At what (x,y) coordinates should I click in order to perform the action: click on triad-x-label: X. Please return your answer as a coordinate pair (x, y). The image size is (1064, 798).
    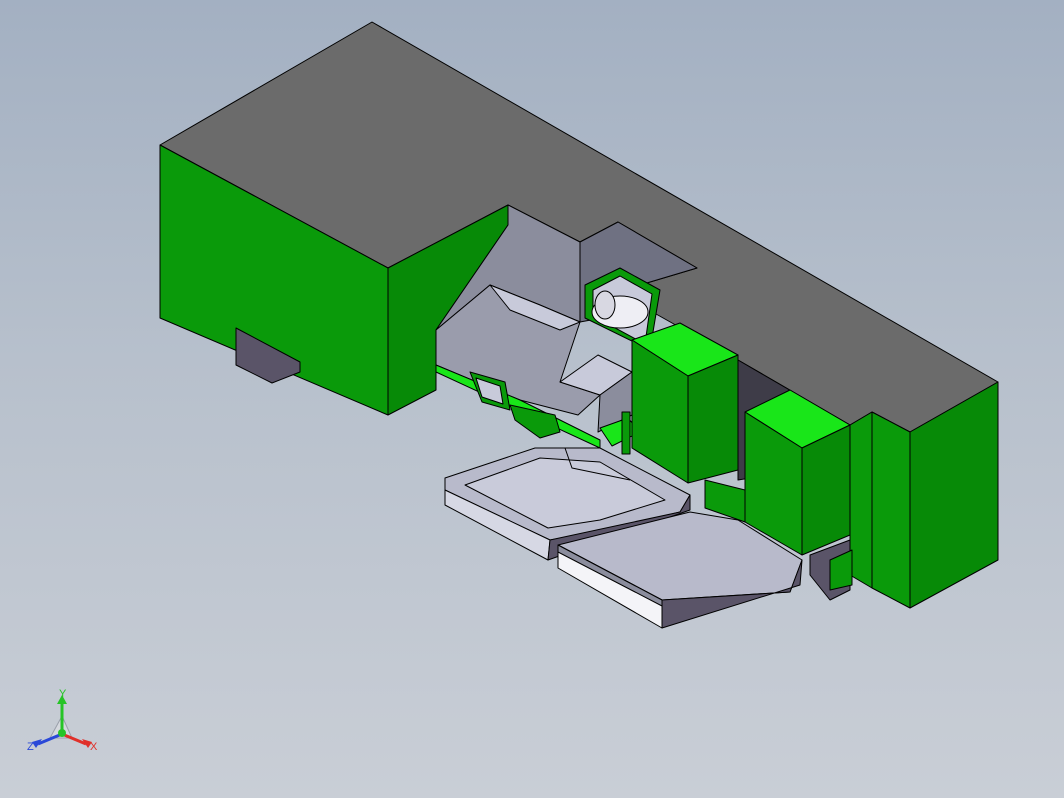
    Looking at the image, I should click on (94, 747).